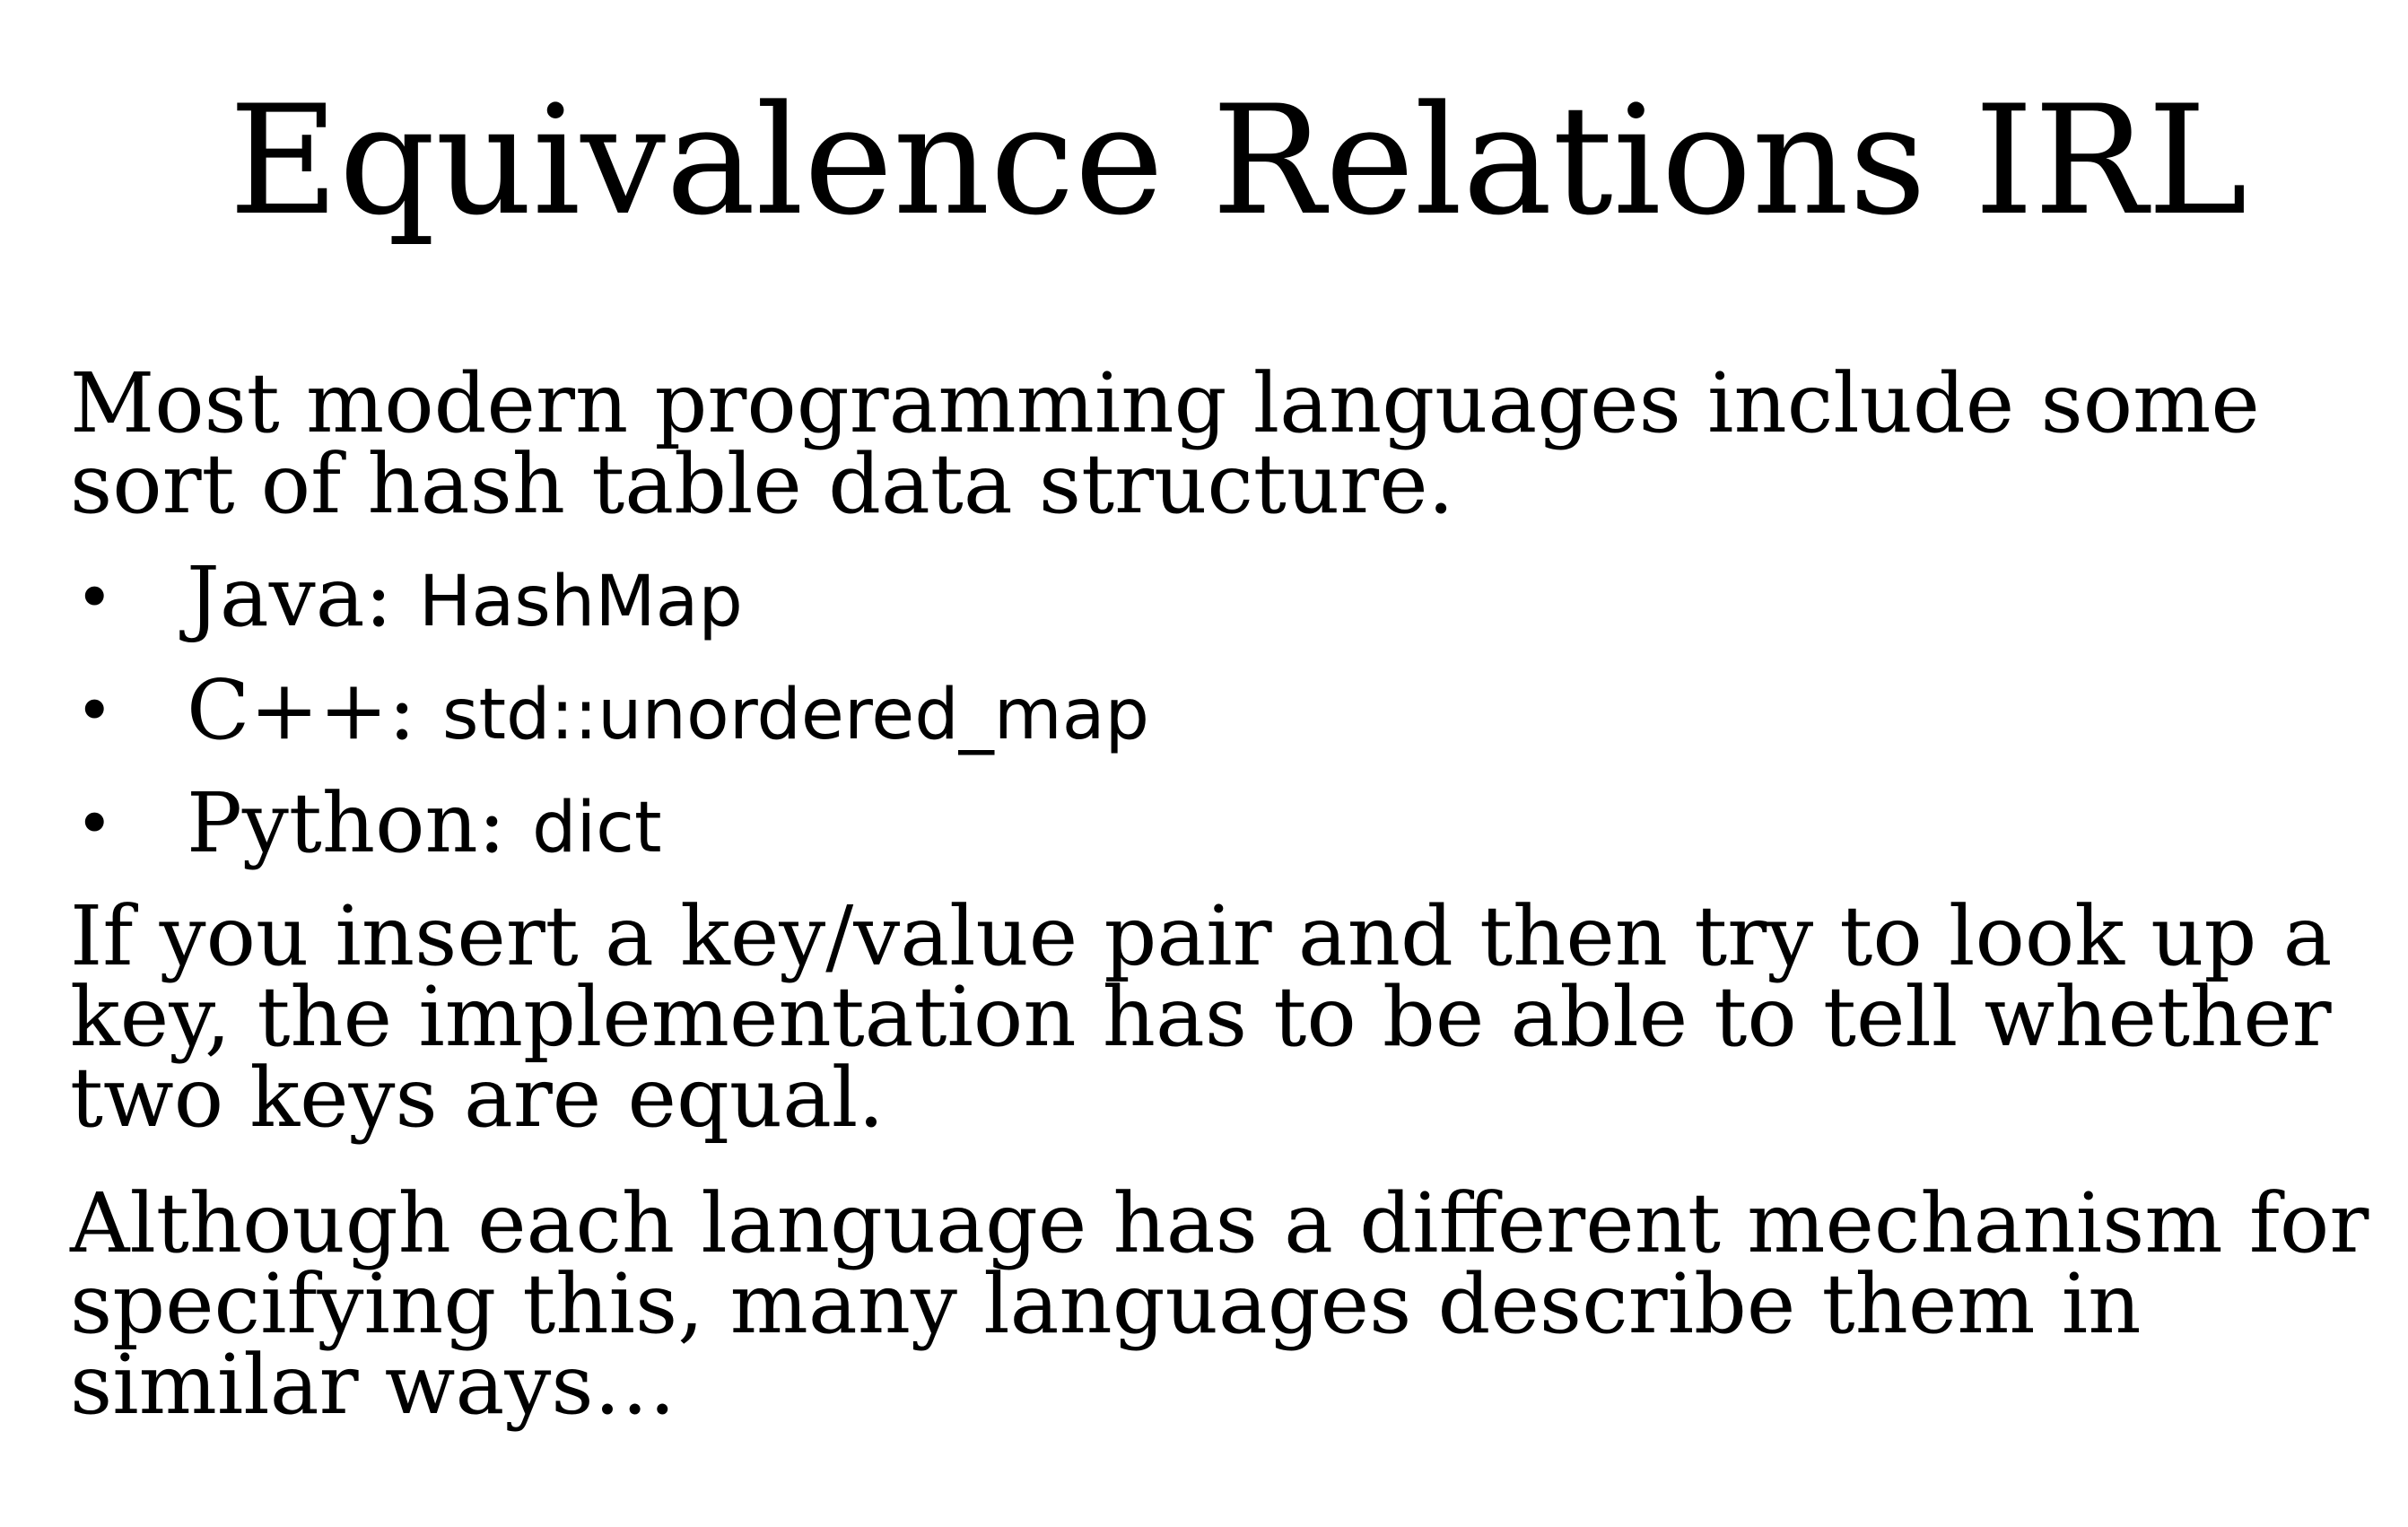 The image size is (2408, 1527). I want to click on language-type: dict, so click(596, 828).